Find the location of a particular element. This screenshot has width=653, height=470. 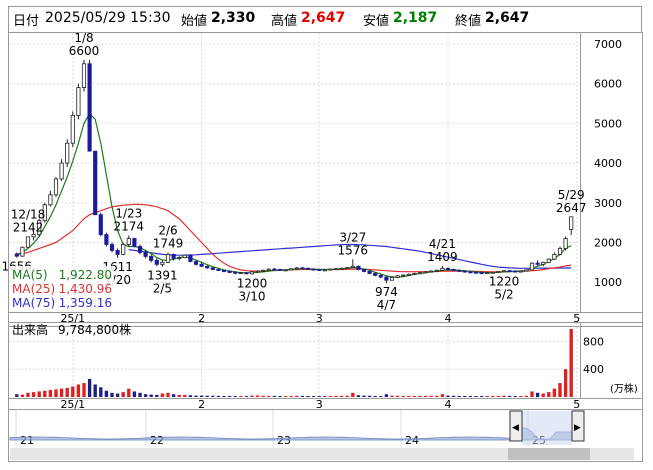

volume-label: 出来高 is located at coordinates (30, 329).